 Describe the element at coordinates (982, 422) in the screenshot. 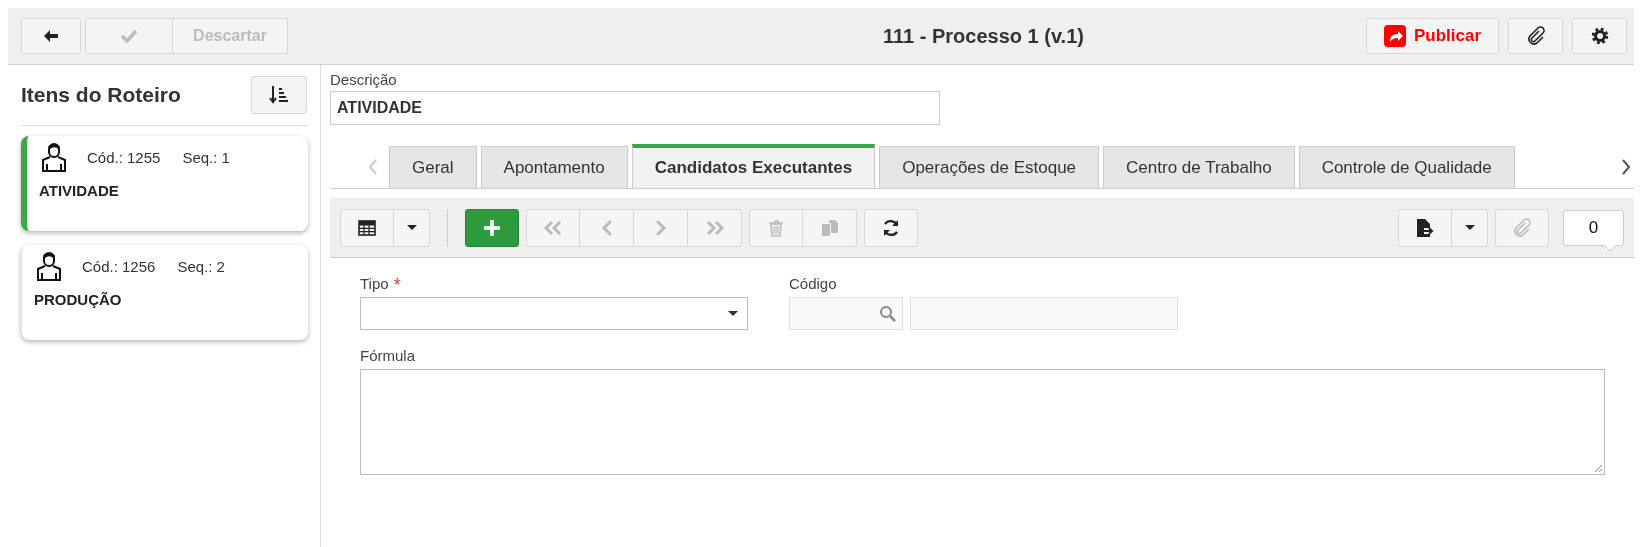

I see `formula-textarea` at that location.